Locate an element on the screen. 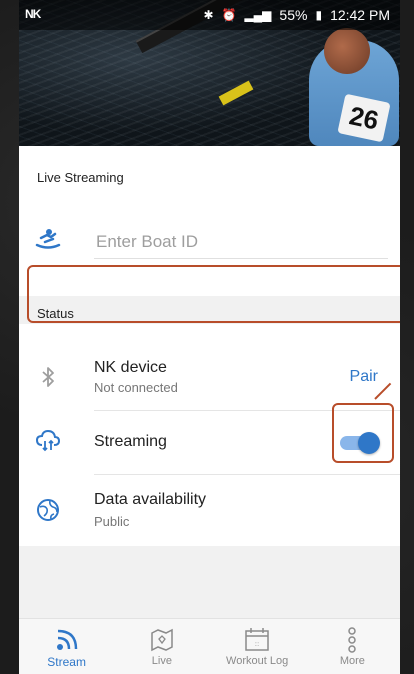 Image resolution: width=414 pixels, height=674 pixels. nav-more: More is located at coordinates (352, 646).